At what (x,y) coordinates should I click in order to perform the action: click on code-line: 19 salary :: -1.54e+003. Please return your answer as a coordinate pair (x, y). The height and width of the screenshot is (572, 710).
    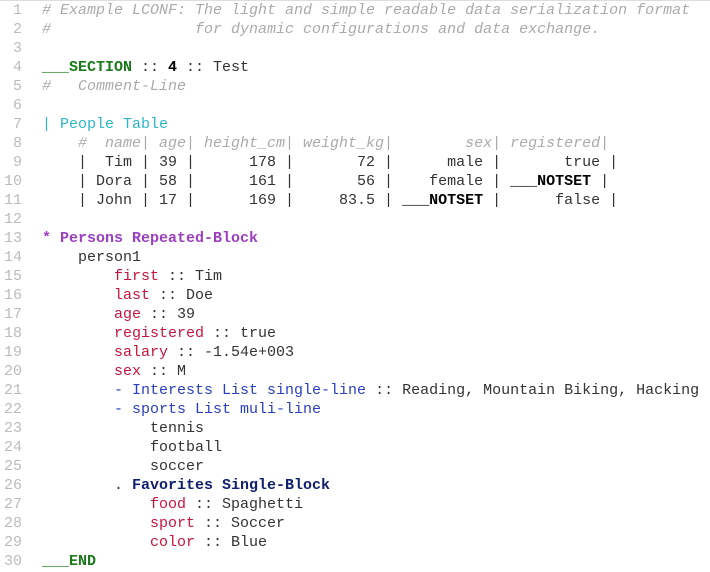
    Looking at the image, I should click on (349, 352).